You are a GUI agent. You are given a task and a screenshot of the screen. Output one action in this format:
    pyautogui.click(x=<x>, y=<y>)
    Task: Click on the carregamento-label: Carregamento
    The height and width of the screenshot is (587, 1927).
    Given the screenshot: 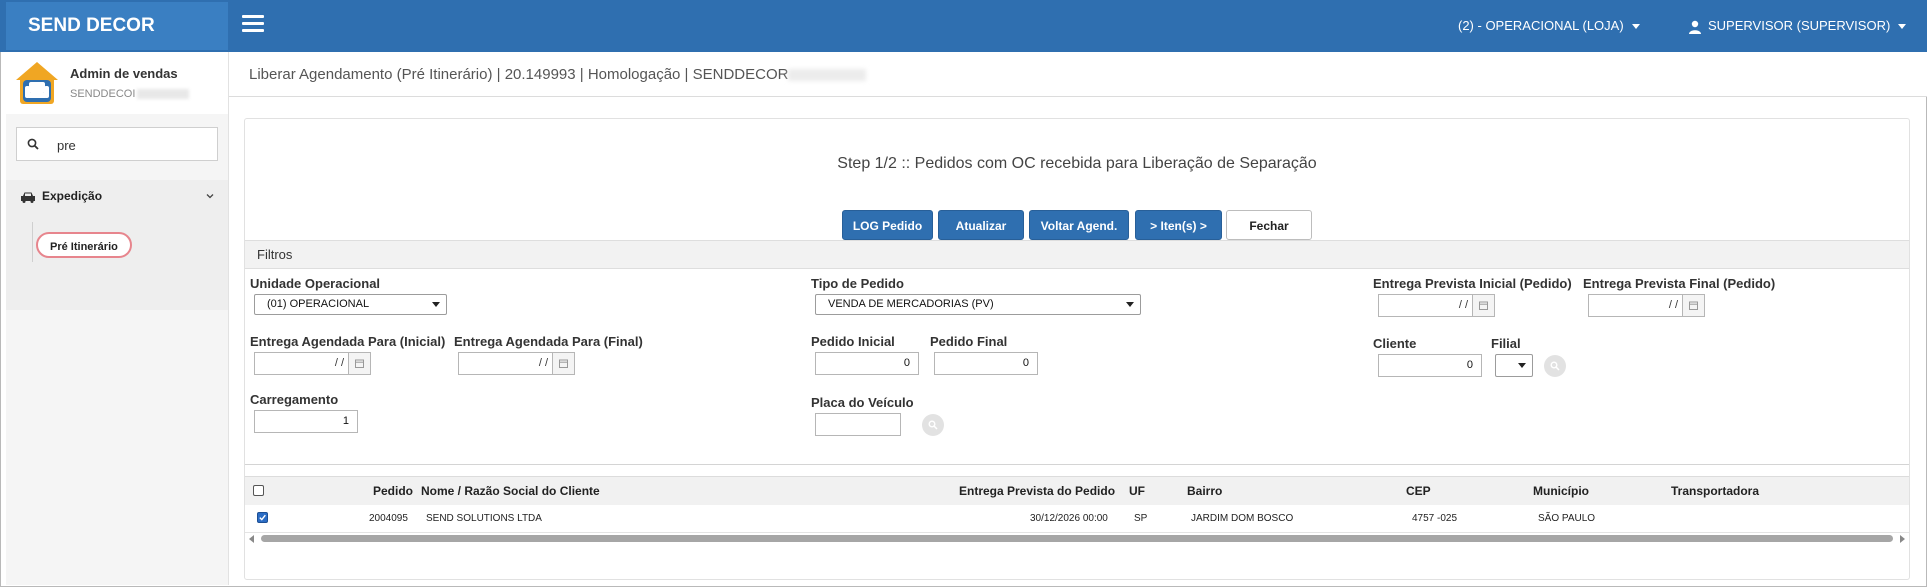 What is the action you would take?
    pyautogui.click(x=294, y=399)
    